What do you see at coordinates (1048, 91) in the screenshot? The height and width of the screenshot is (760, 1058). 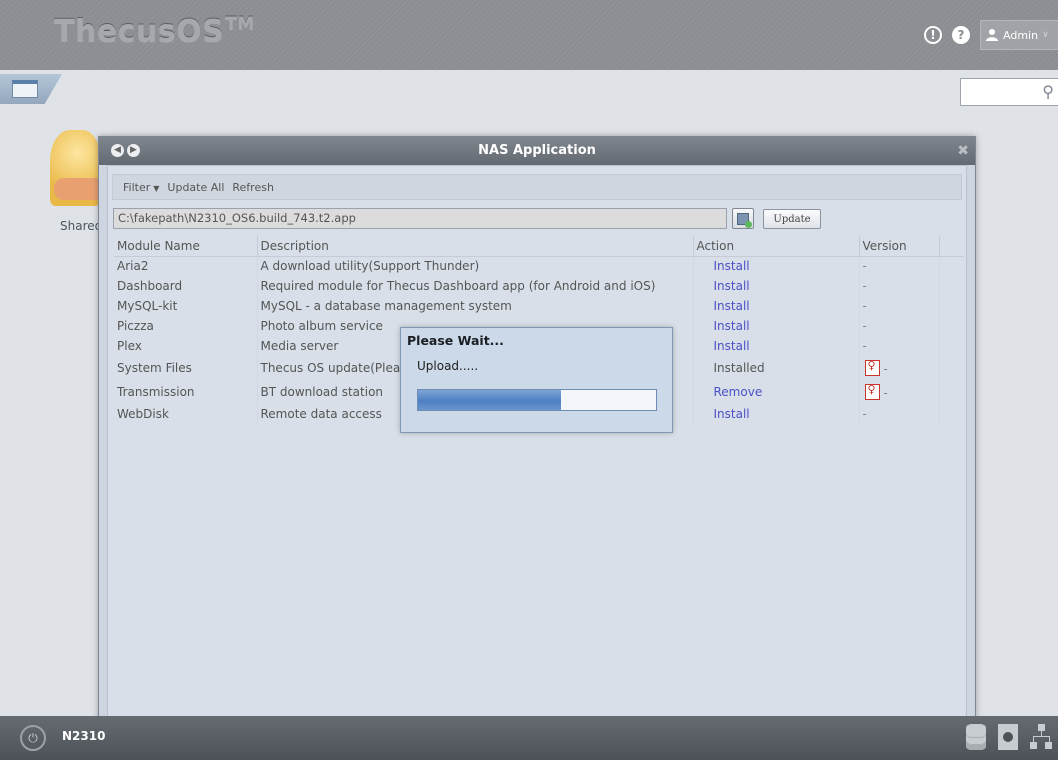 I see `search-icon: ⚲` at bounding box center [1048, 91].